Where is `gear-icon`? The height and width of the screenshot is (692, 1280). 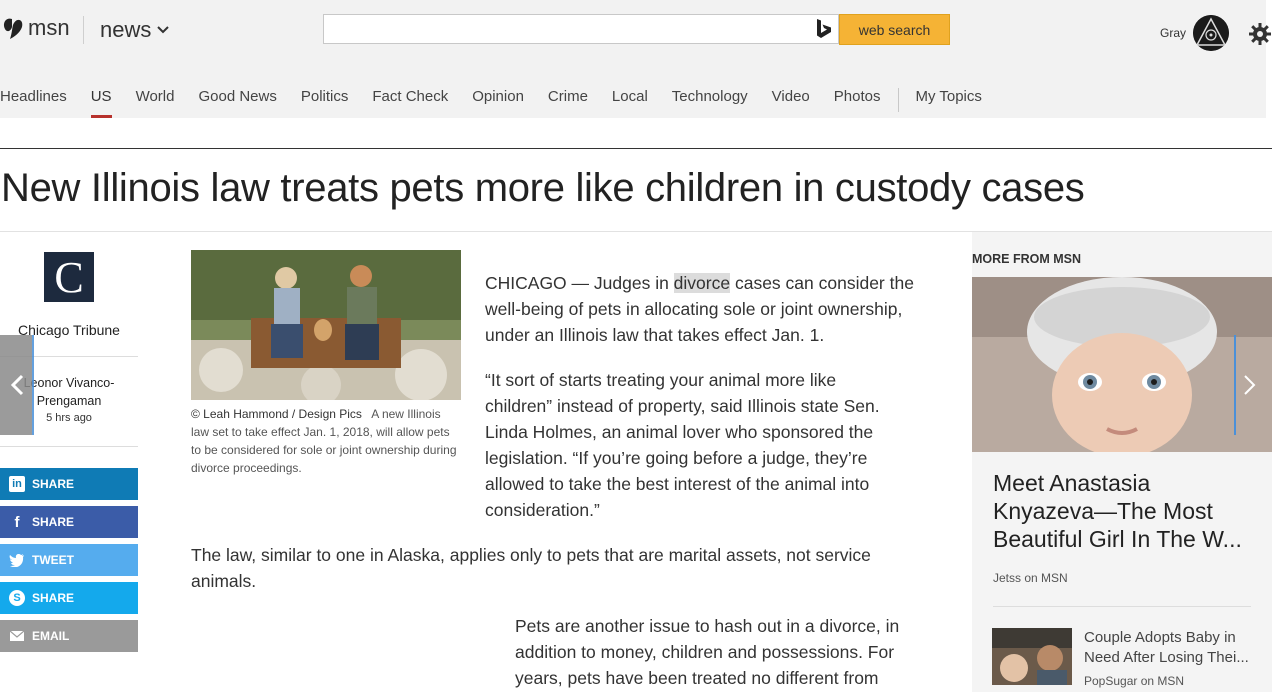
gear-icon is located at coordinates (1260, 34).